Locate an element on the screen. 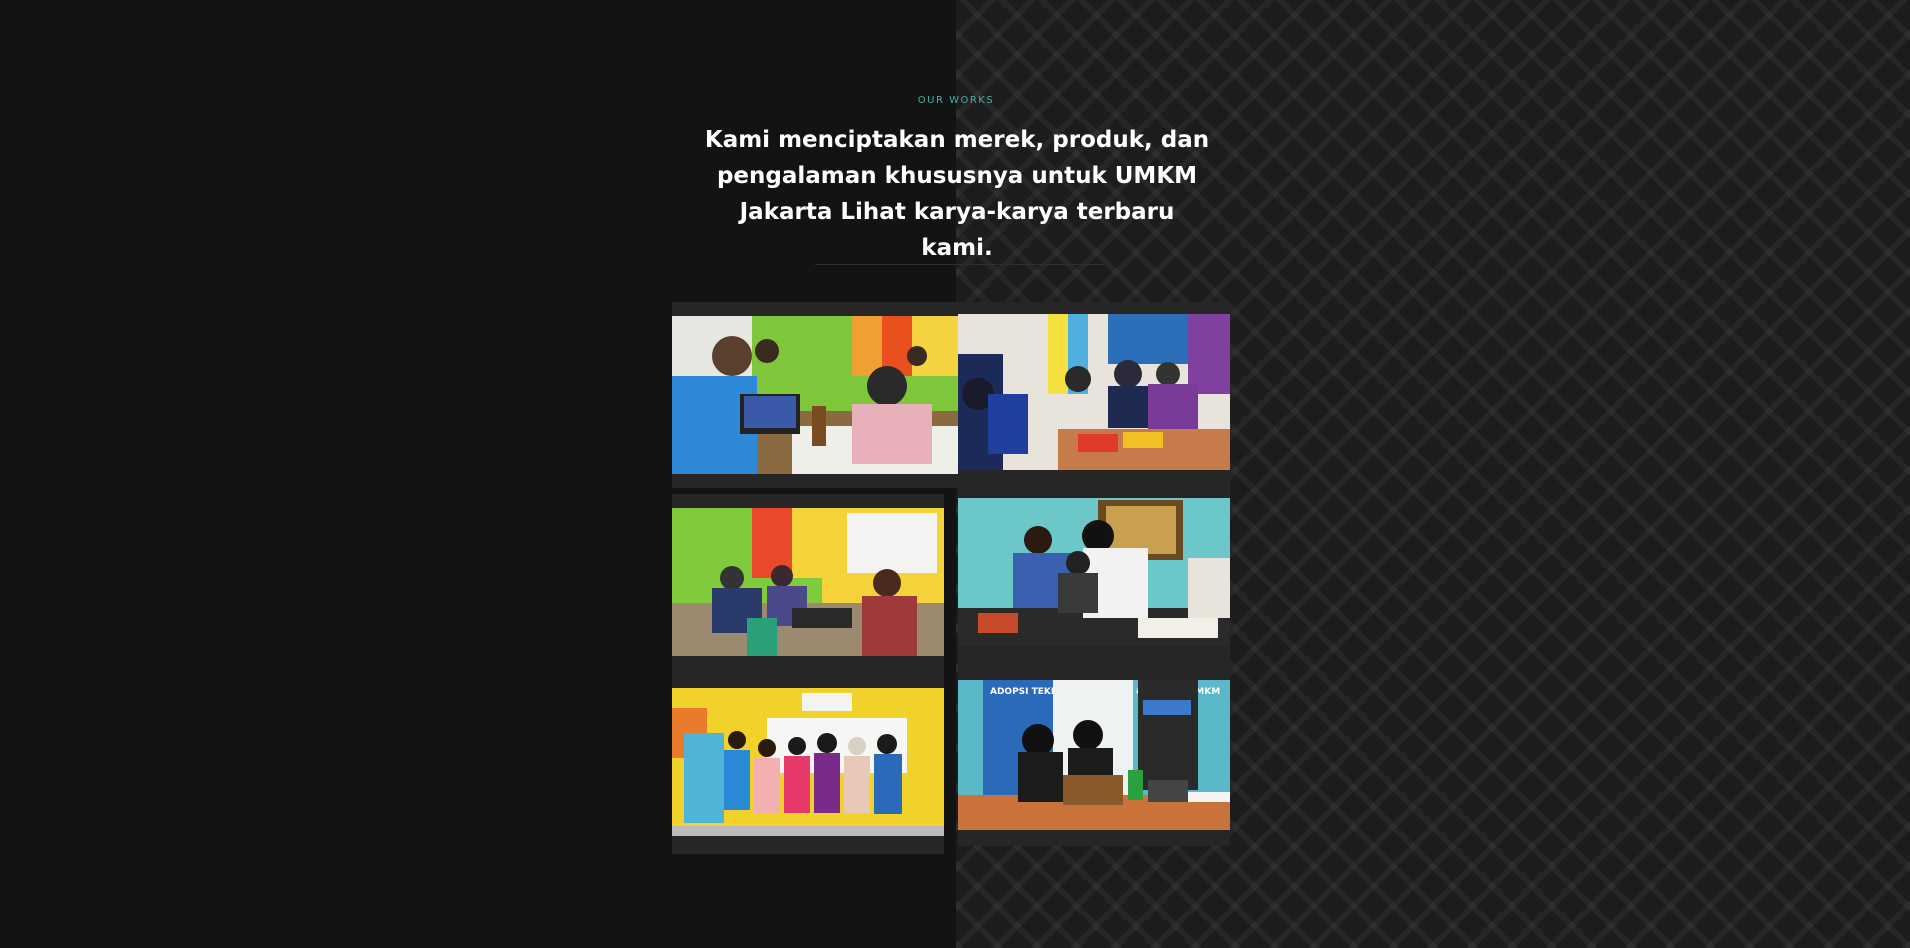  photo-5-image is located at coordinates (808, 762).